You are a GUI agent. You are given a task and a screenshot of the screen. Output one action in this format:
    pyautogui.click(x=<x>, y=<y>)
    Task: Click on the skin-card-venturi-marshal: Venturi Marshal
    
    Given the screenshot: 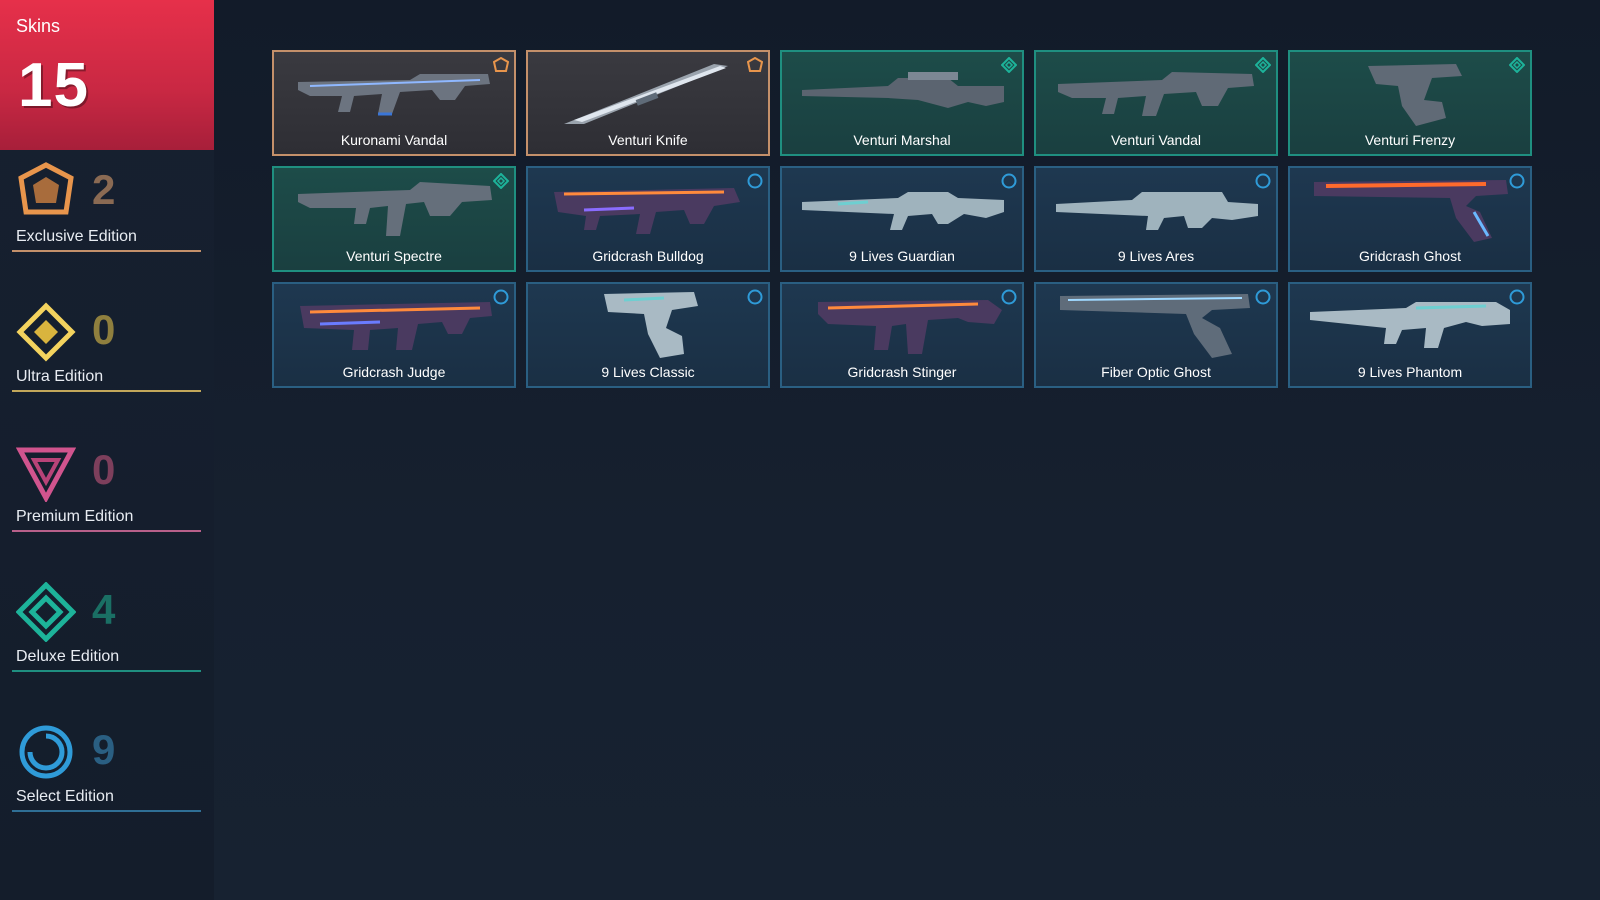 What is the action you would take?
    pyautogui.click(x=902, y=103)
    